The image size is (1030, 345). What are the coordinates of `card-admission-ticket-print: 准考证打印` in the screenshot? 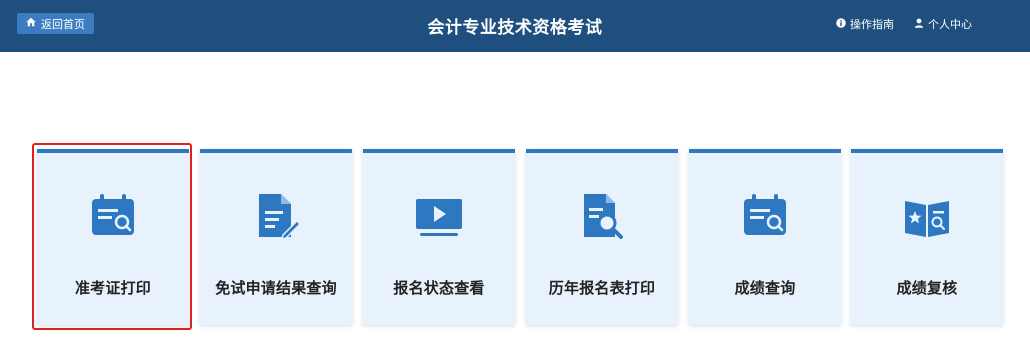 It's located at (113, 237).